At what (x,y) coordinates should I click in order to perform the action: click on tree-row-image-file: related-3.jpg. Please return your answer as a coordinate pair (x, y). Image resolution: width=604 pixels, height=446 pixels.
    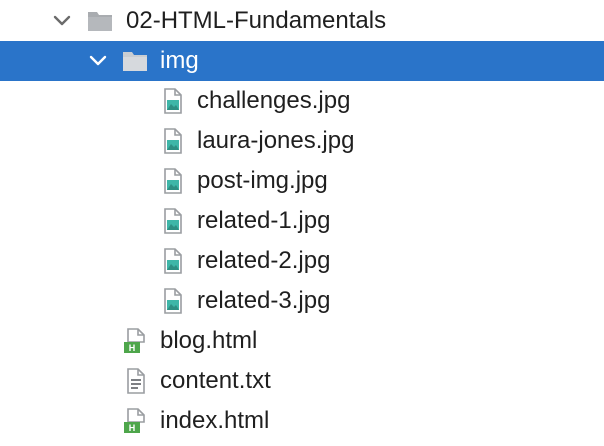
    Looking at the image, I should click on (302, 301).